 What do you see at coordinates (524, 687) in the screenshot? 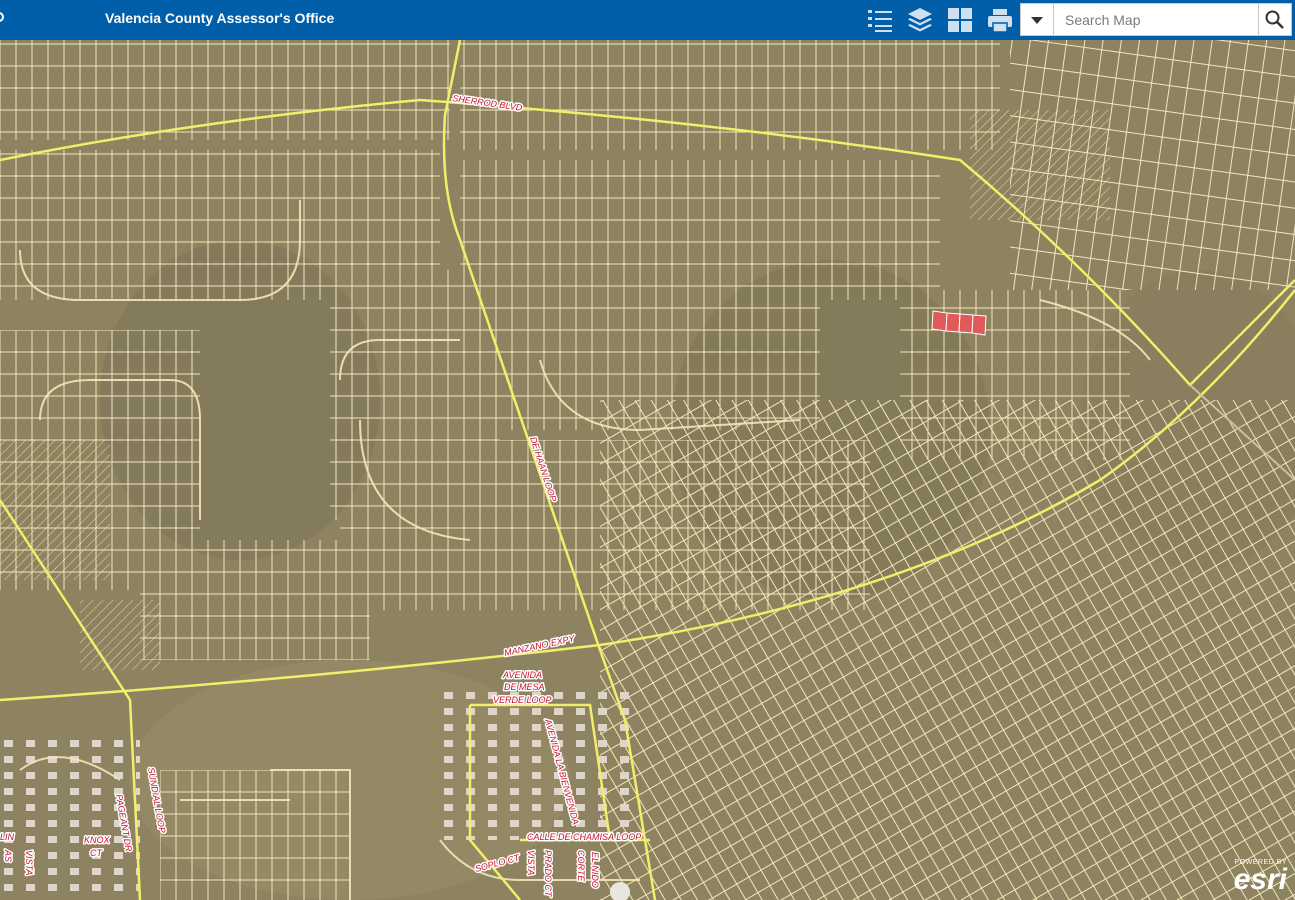
I see `road-label-avenida-2: DE MESA` at bounding box center [524, 687].